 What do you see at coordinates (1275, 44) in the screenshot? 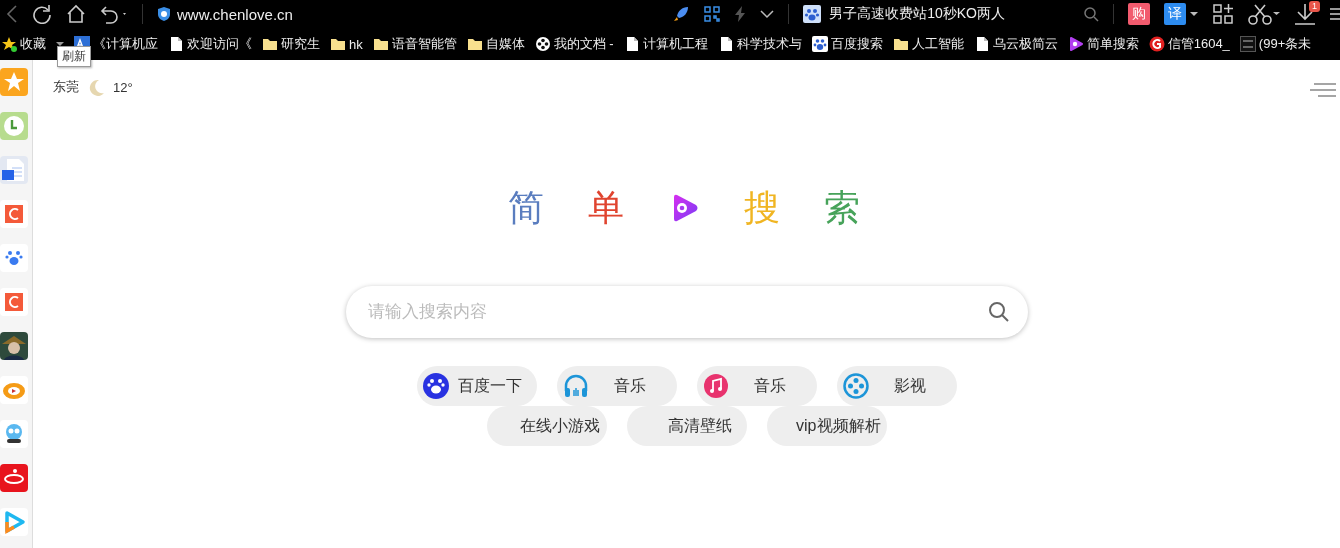
I see `bookmark: (99+条未` at bounding box center [1275, 44].